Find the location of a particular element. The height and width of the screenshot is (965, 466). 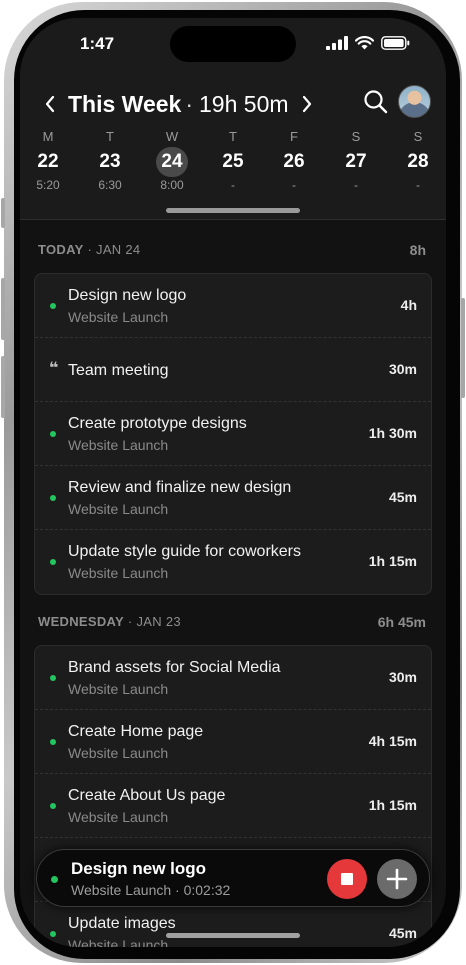

day-22: M 22 5:20 is located at coordinates (48, 160).